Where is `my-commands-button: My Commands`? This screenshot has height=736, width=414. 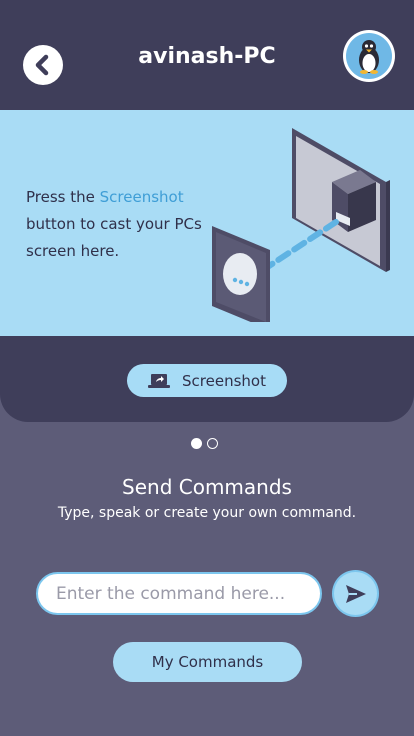
my-commands-button: My Commands is located at coordinates (207, 662).